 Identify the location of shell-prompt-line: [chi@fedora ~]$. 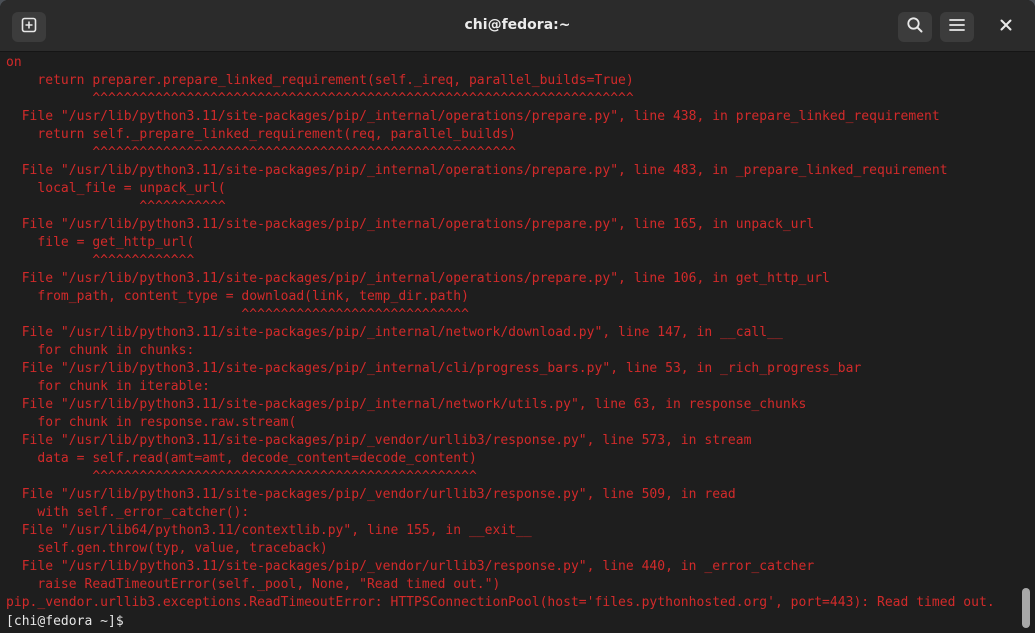
(500, 621).